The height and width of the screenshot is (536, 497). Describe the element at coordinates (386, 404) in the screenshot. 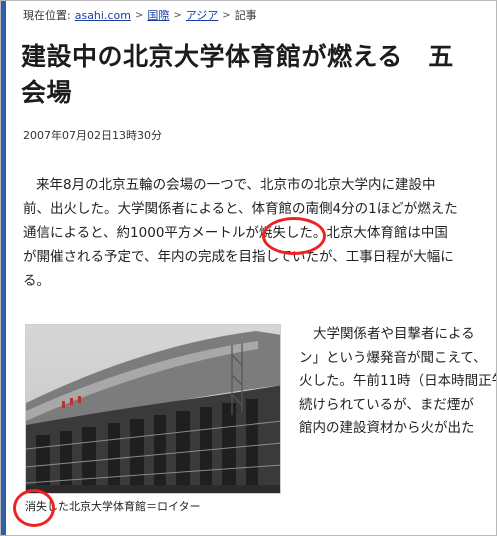

I see `paragraph-line: 続けられているが、まだ煙が` at that location.